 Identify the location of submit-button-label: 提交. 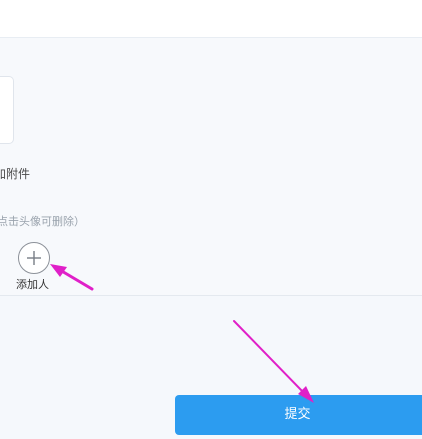
(297, 414).